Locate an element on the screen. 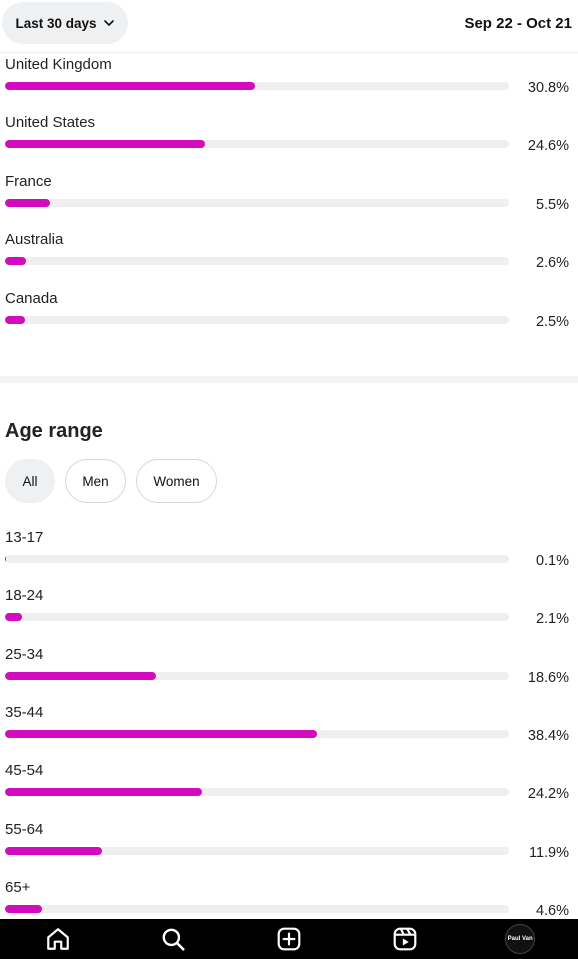 The width and height of the screenshot is (578, 959). age-row: 45-54 24.2% is located at coordinates (289, 791).